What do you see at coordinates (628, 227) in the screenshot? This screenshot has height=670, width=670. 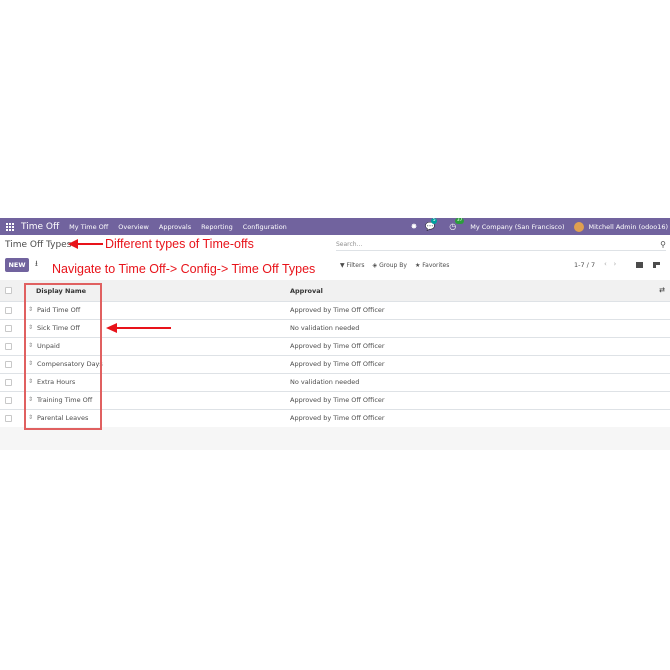 I see `user-menu: Mitchell Admin (odoo16)` at bounding box center [628, 227].